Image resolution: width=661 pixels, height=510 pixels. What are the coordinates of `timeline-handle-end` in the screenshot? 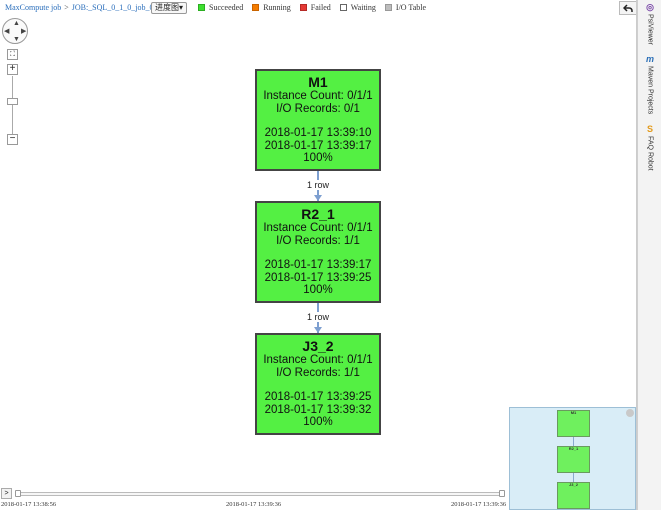 It's located at (502, 493).